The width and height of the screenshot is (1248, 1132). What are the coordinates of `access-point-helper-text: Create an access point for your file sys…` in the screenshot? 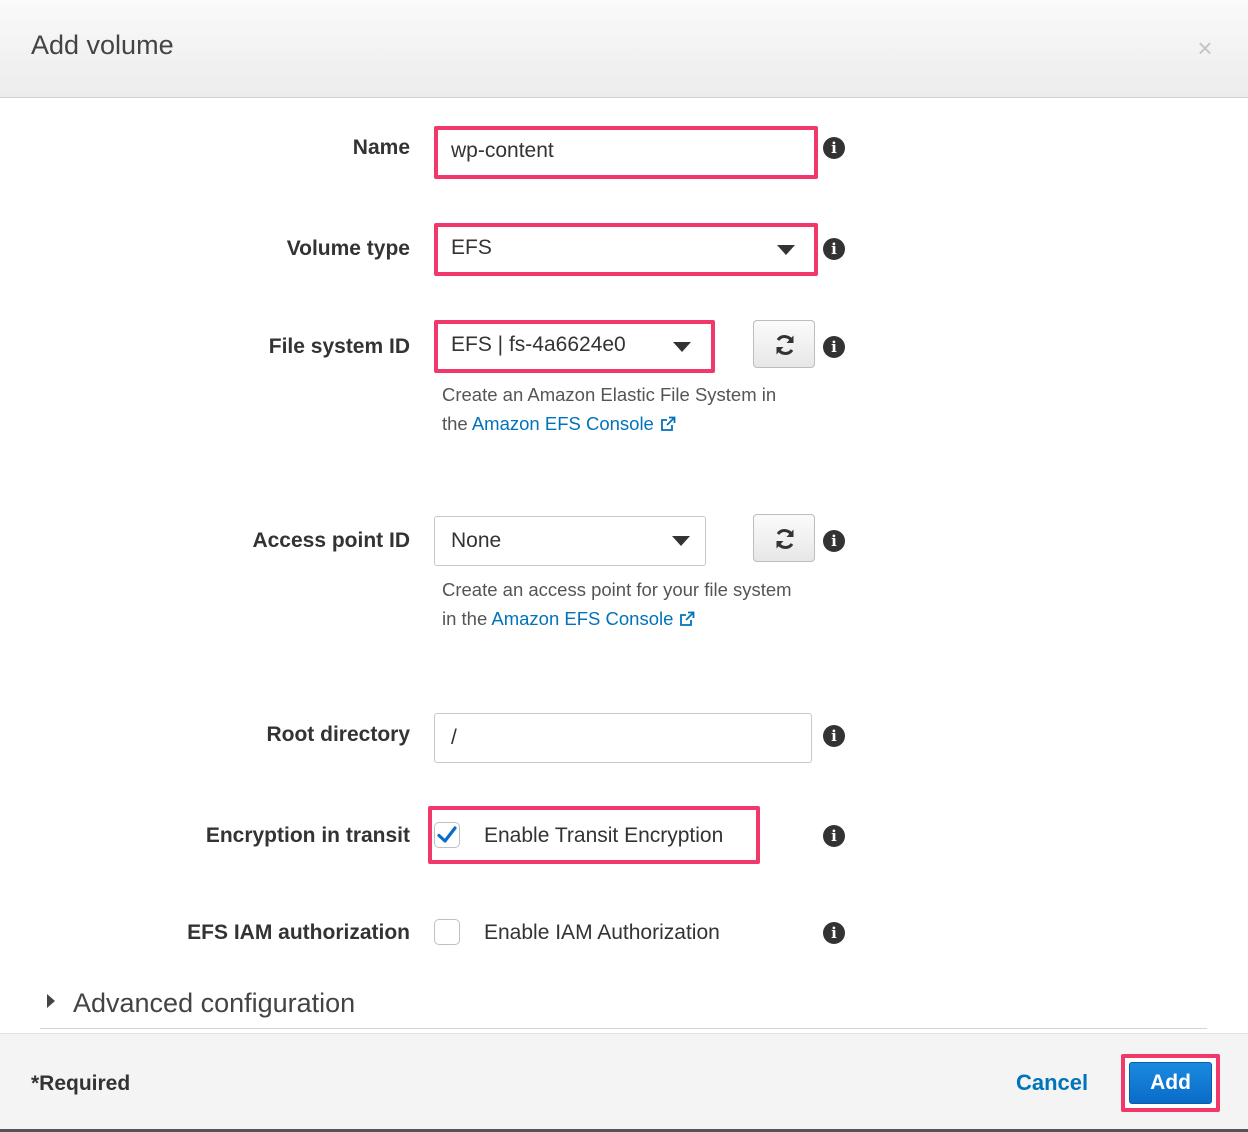 It's located at (617, 604).